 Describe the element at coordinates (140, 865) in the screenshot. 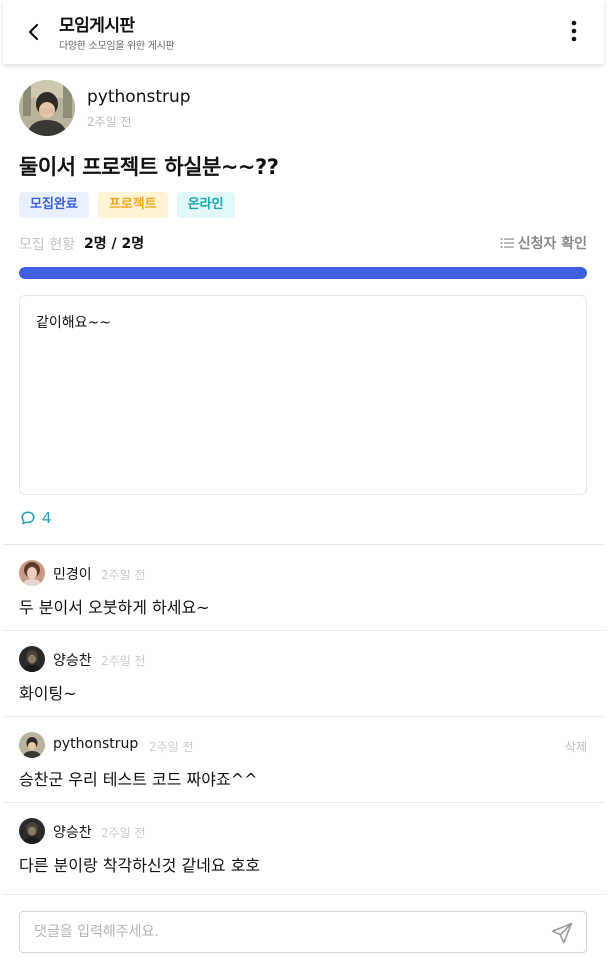

I see `comment-text: 다른 분이랑 착각하신것 같네요 호호` at that location.